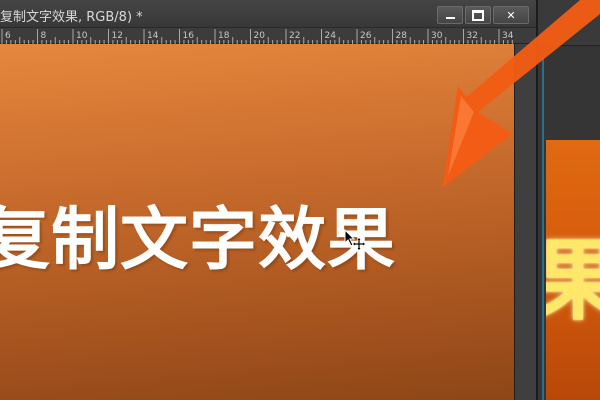 This screenshot has width=600, height=400. Describe the element at coordinates (528, 60) in the screenshot. I see `arrow-shaft` at that location.